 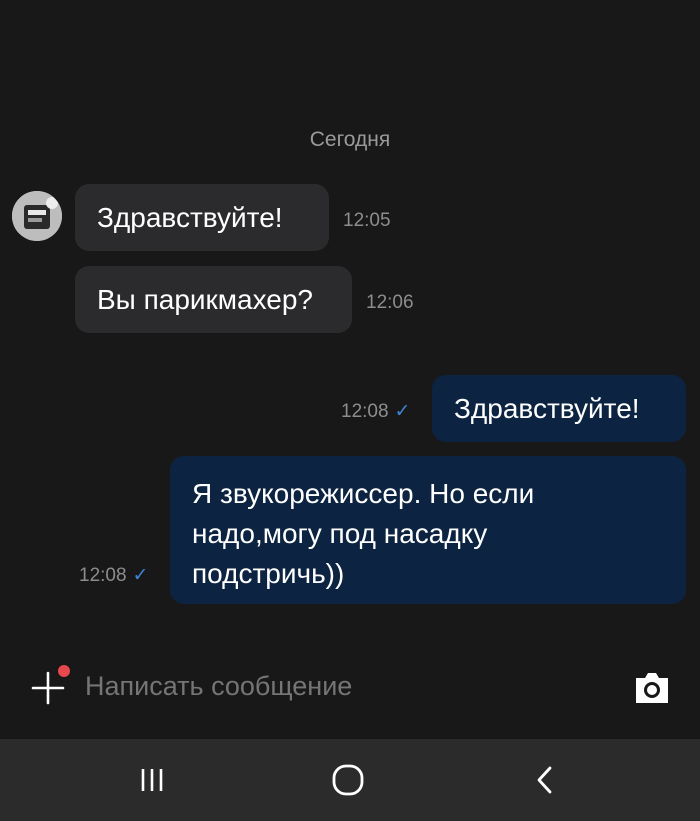 I want to click on message-text-line: Я звукорежиссер. Но если, so click(x=363, y=493).